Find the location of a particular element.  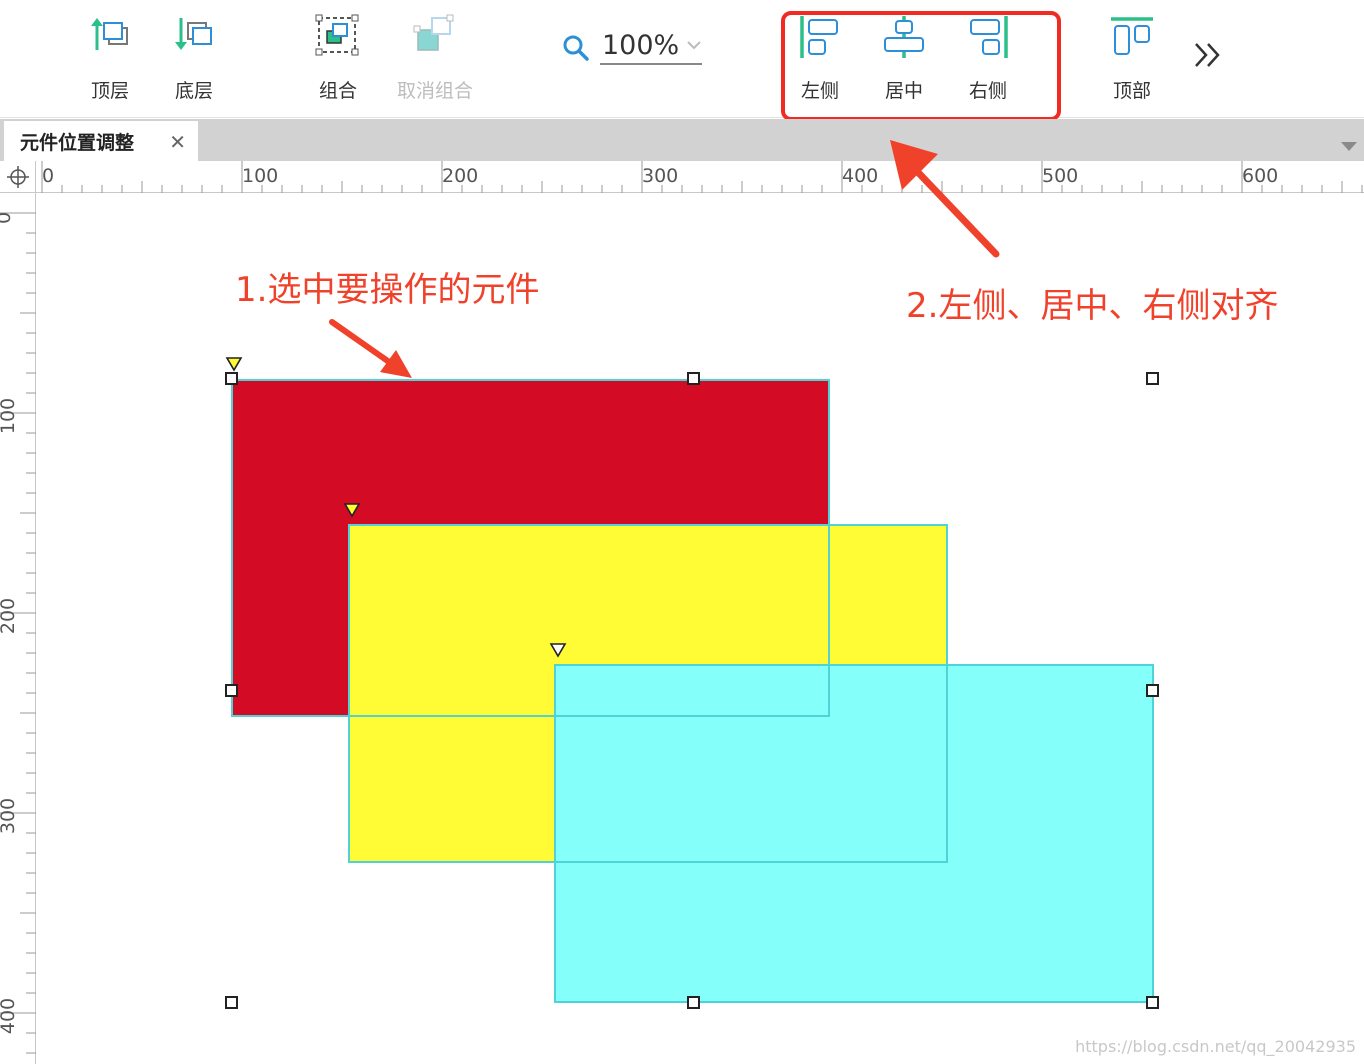

ungroup-button: 取消组合 is located at coordinates (435, 58).